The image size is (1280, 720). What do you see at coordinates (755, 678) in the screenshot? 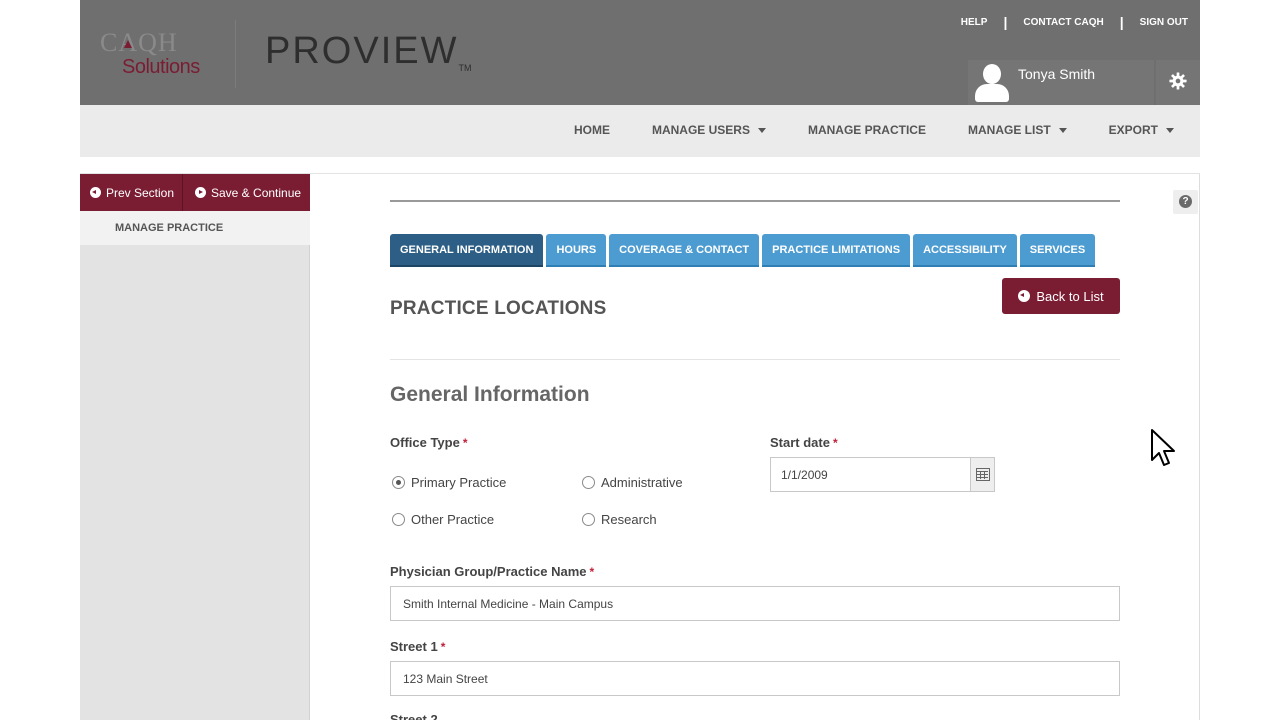
I see `street1-input: 123 Main Street` at bounding box center [755, 678].